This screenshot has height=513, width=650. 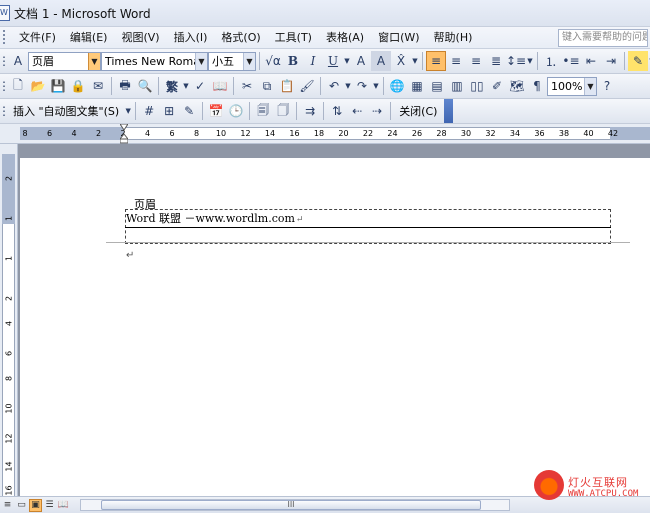 I want to click on format-page-number-icon: ✎, so click(x=189, y=111).